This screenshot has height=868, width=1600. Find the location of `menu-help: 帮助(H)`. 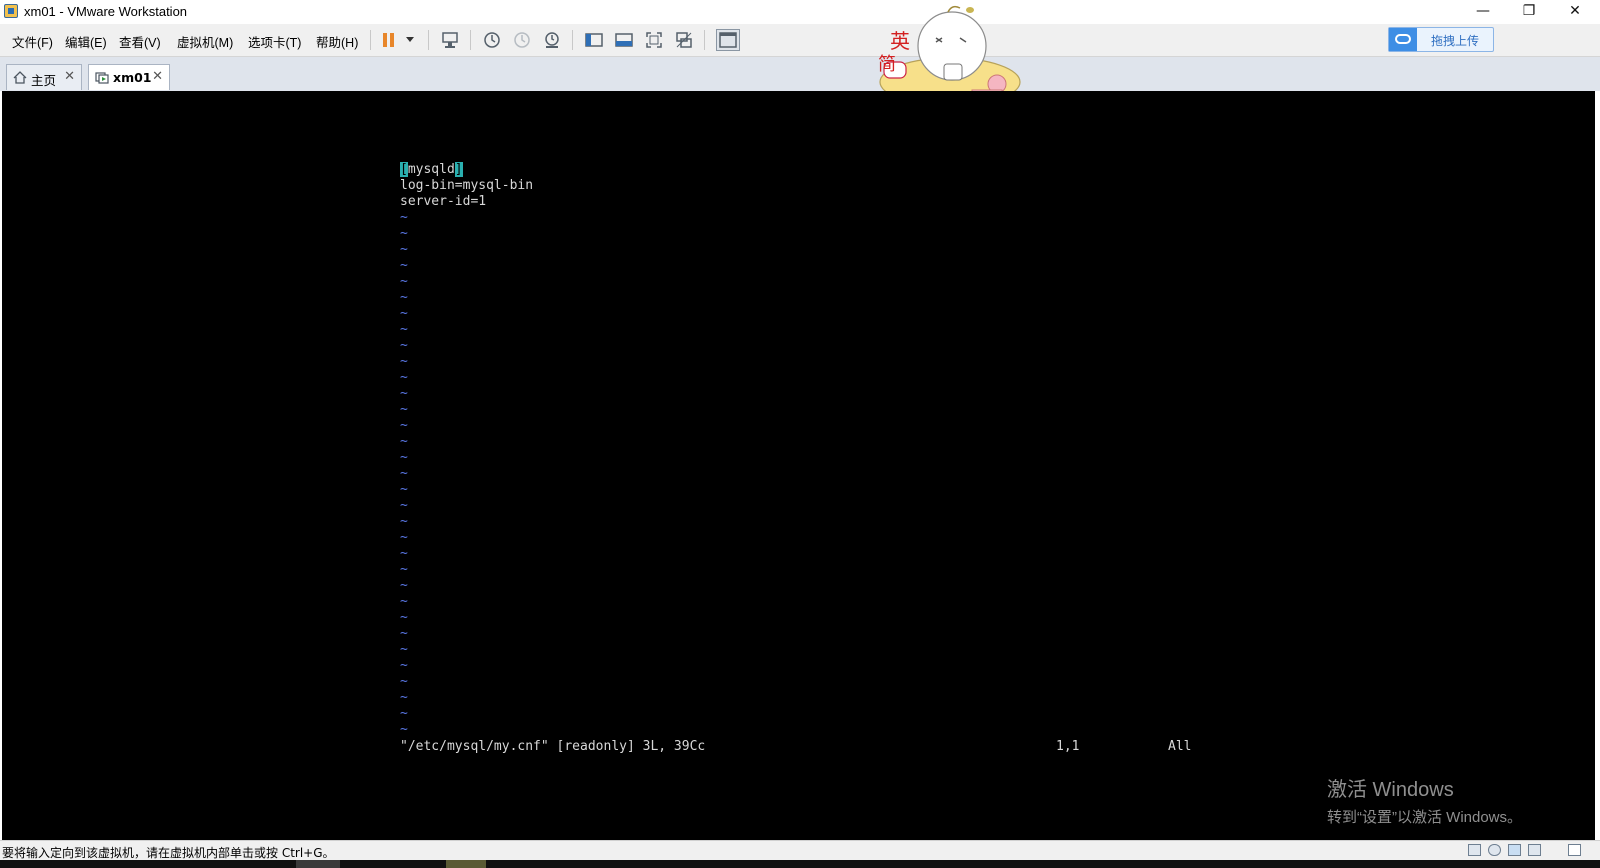

menu-help: 帮助(H) is located at coordinates (337, 41).